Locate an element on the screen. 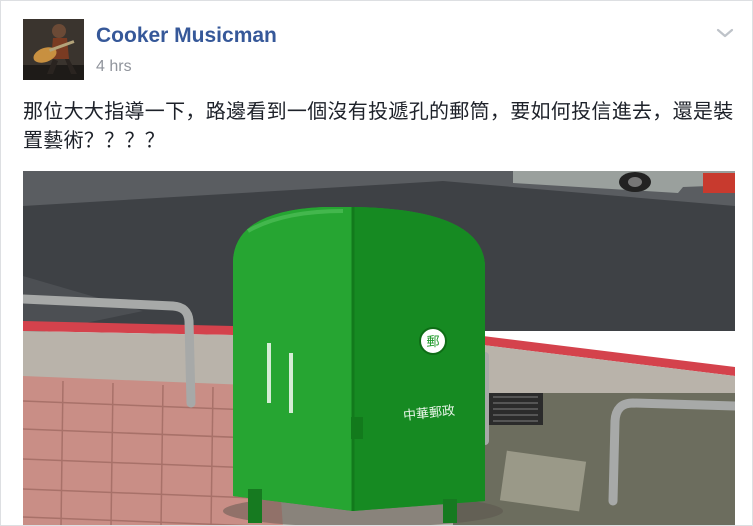 The width and height of the screenshot is (753, 526). author-avatar is located at coordinates (53, 49).